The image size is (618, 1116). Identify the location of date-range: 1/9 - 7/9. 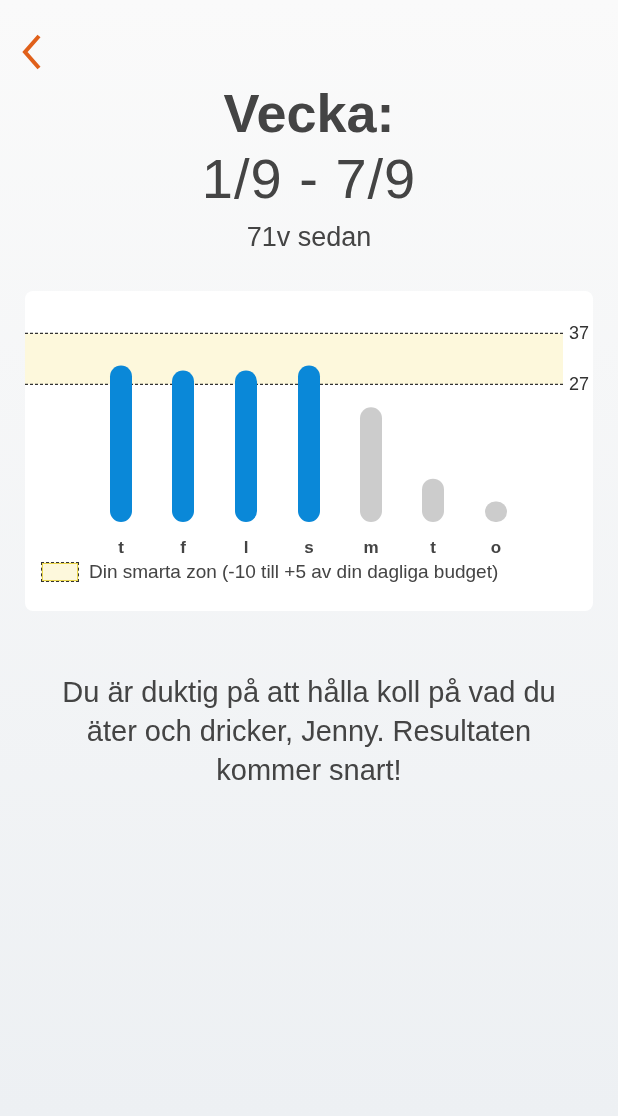
(309, 179).